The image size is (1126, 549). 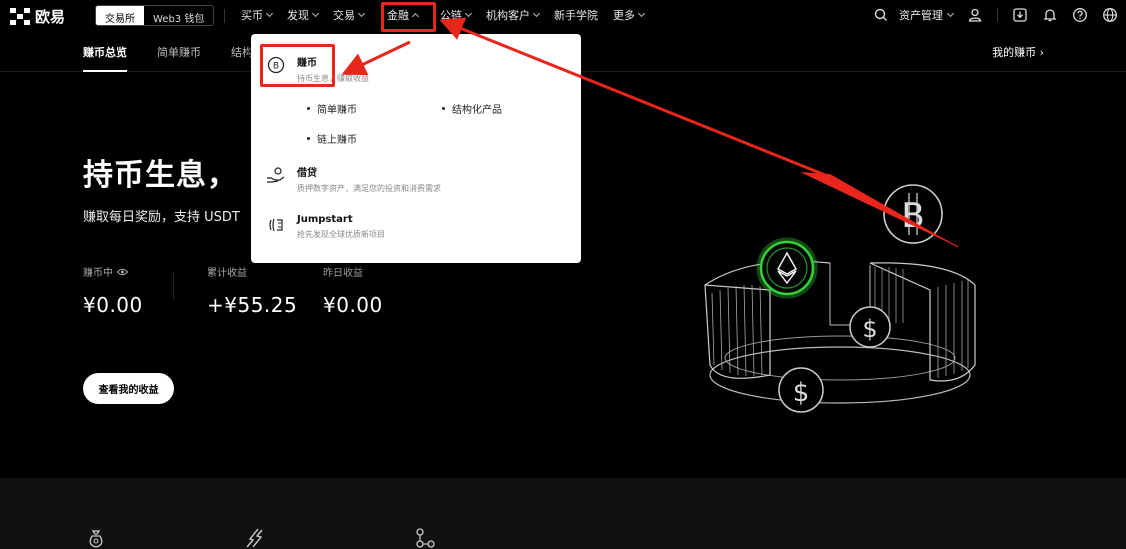 What do you see at coordinates (20, 16) in the screenshot?
I see `okx-logo-icon` at bounding box center [20, 16].